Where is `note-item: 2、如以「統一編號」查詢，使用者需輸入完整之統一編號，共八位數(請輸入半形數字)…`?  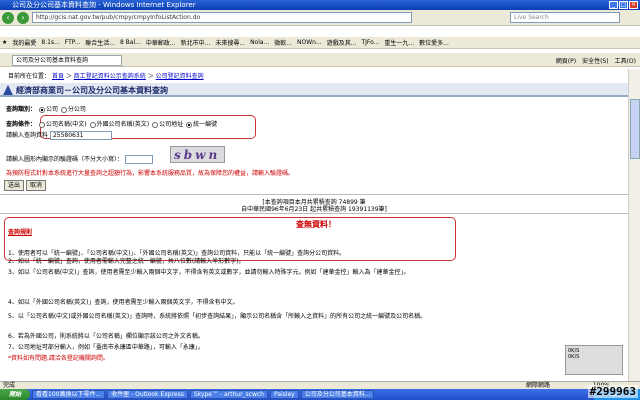
note-item: 2、如以「統一編號」查詢，使用者需輸入完整之統一編號，共八位數(請輸入半形數字)… is located at coordinates (126, 261).